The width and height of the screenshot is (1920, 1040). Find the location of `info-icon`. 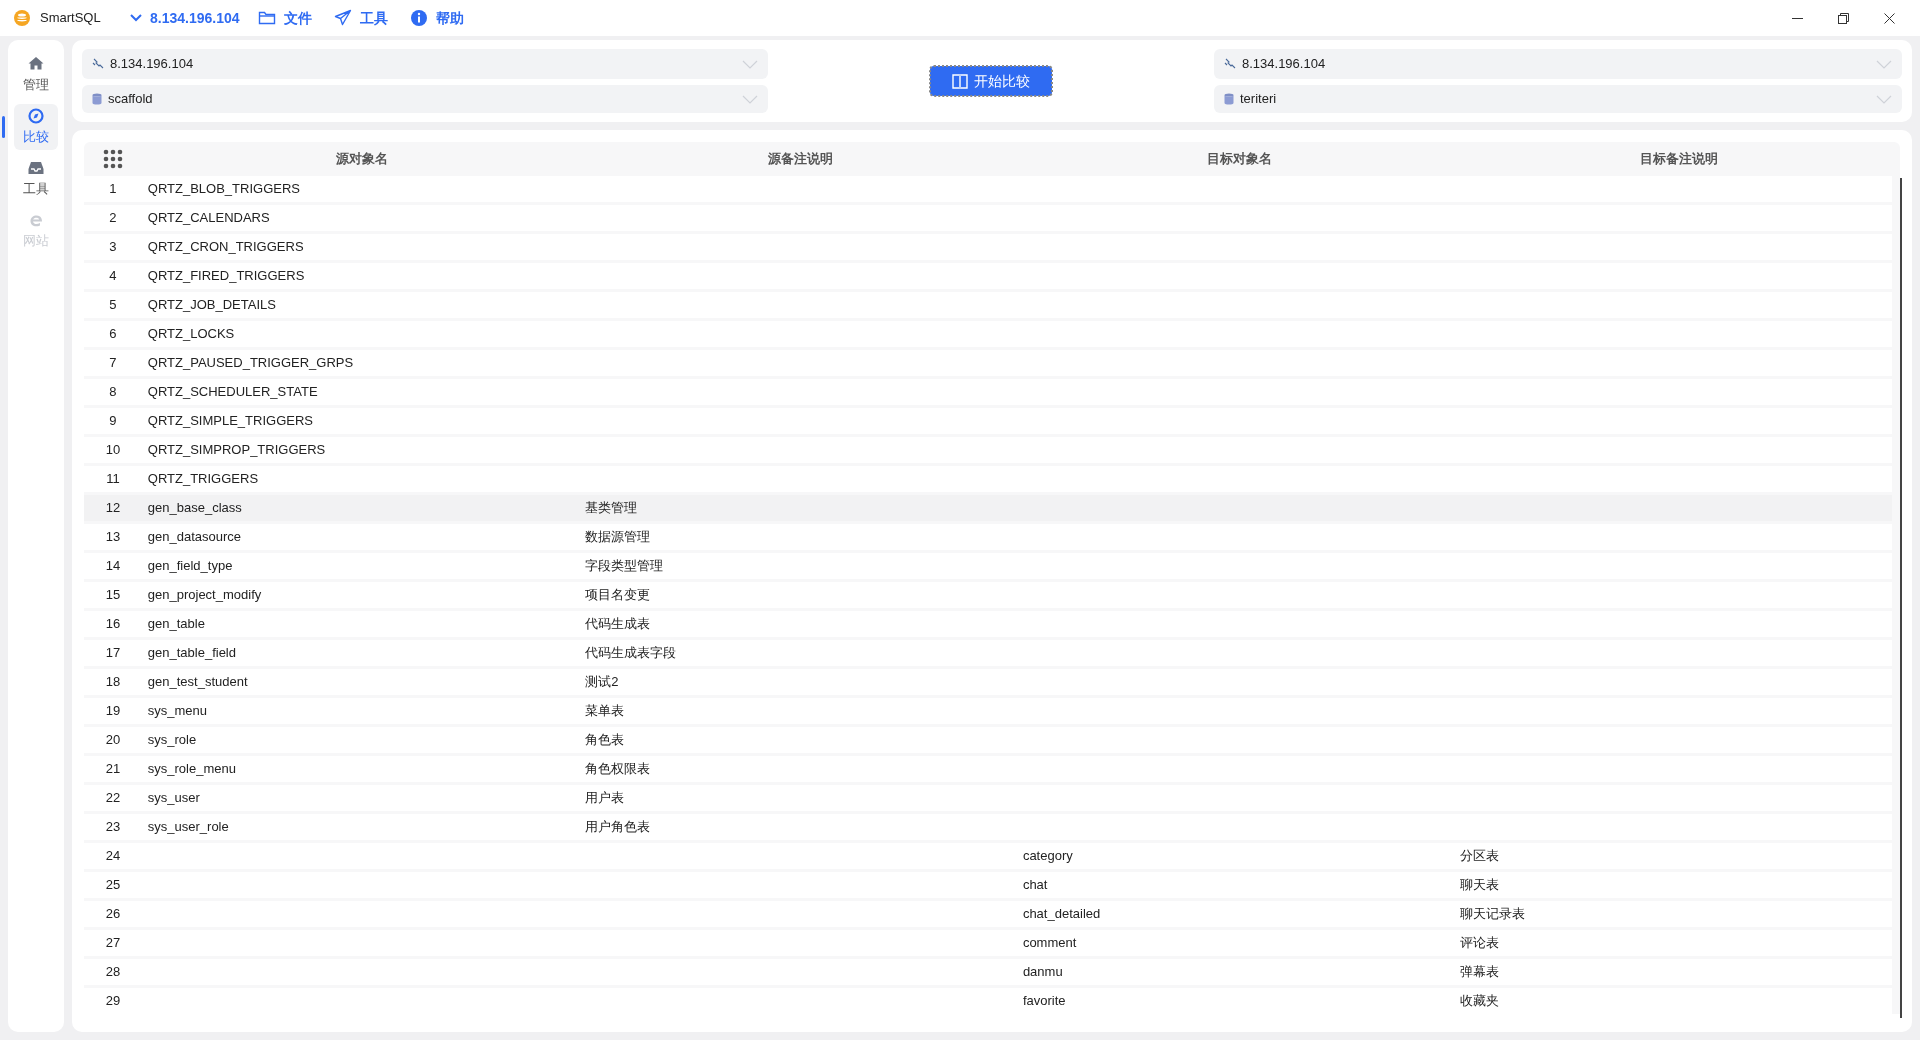

info-icon is located at coordinates (418, 18).